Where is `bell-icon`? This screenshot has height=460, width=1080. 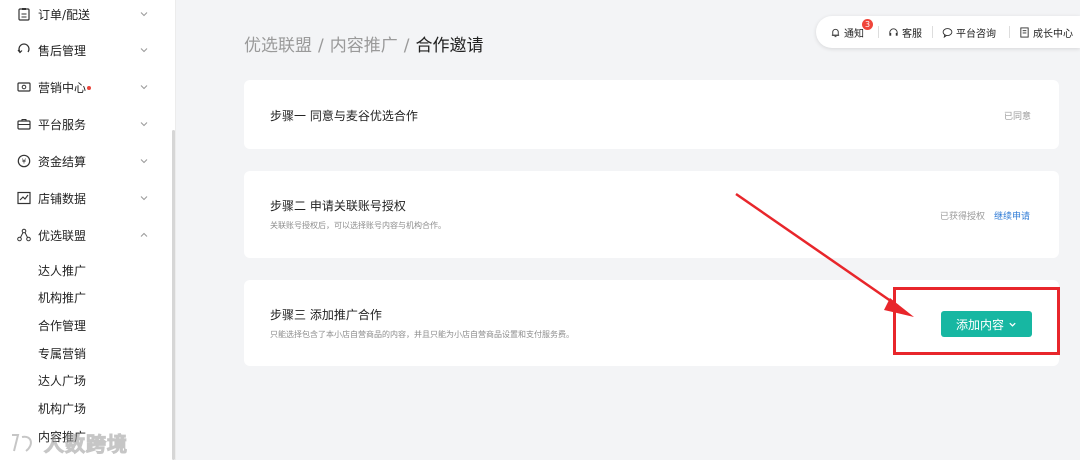 bell-icon is located at coordinates (835, 33).